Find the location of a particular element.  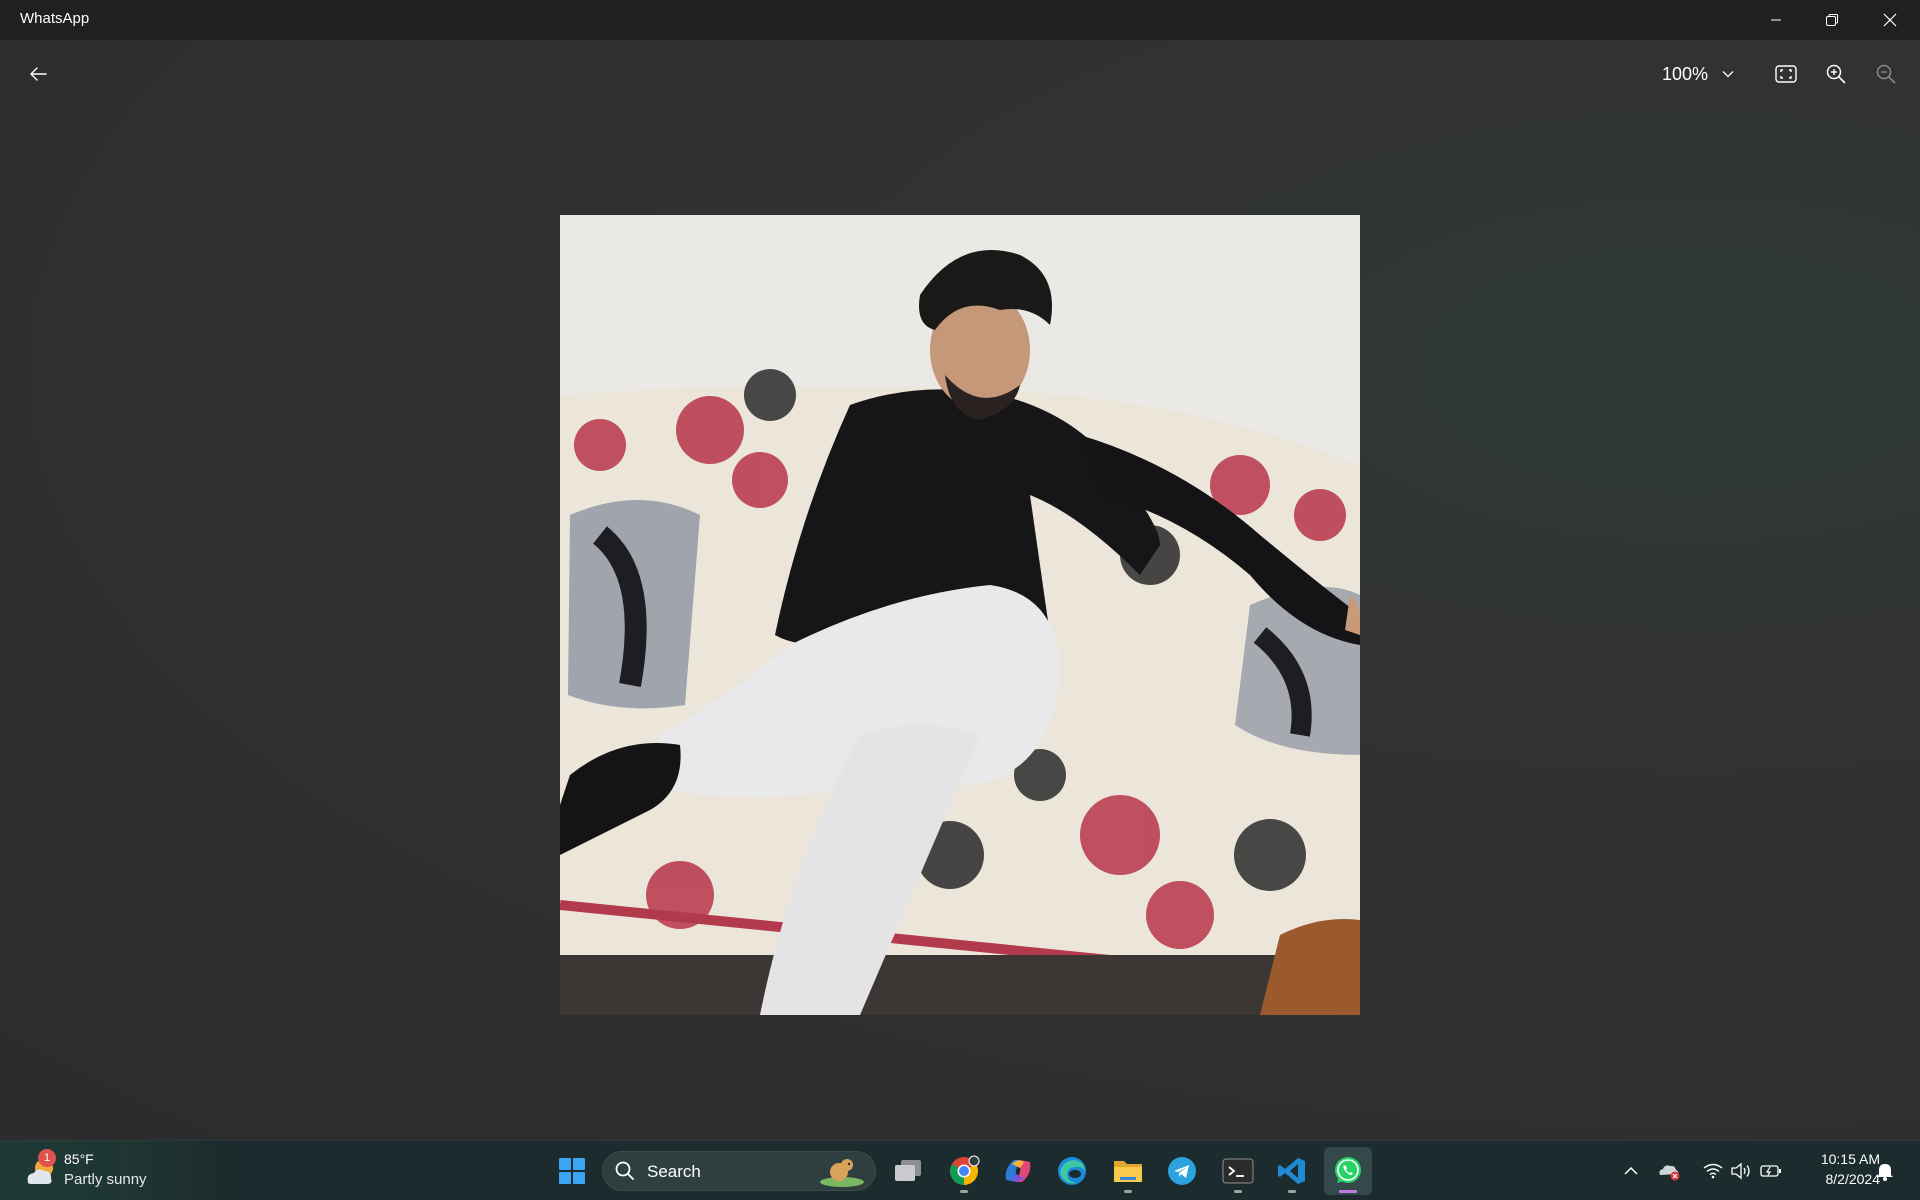

notifications-button is located at coordinates (1885, 1171).